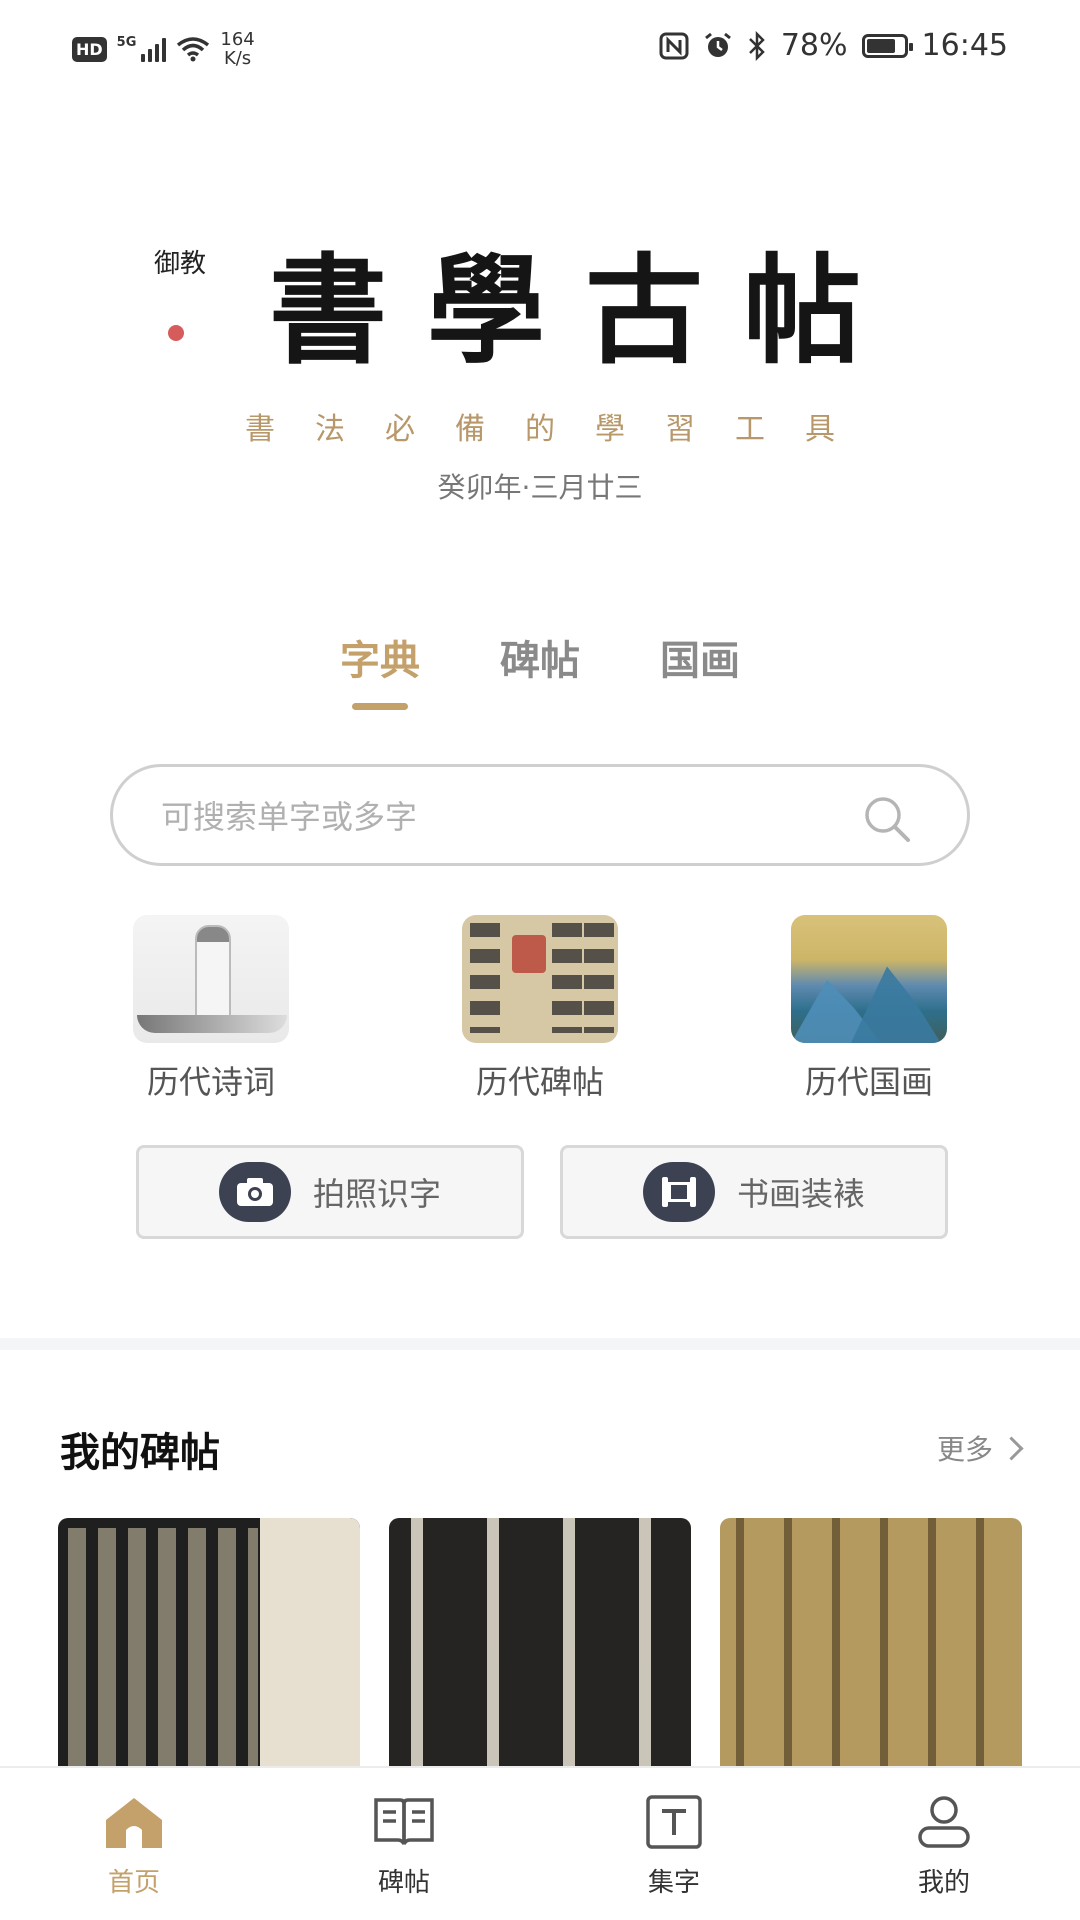  Describe the element at coordinates (964, 45) in the screenshot. I see `clock: 16:45` at that location.